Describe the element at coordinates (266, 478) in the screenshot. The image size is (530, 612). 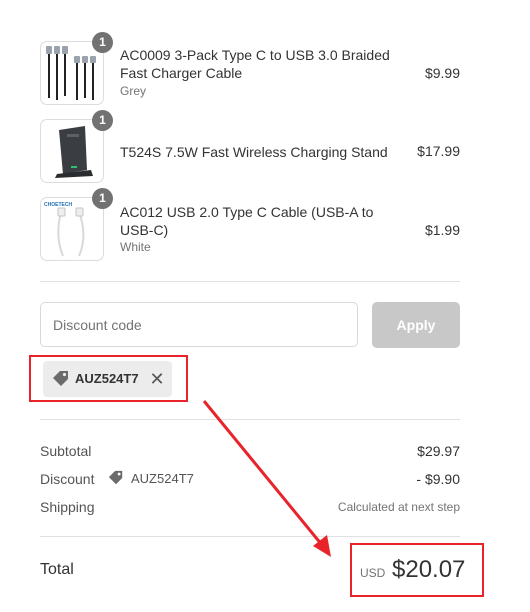
I see `annotation-arrow` at that location.